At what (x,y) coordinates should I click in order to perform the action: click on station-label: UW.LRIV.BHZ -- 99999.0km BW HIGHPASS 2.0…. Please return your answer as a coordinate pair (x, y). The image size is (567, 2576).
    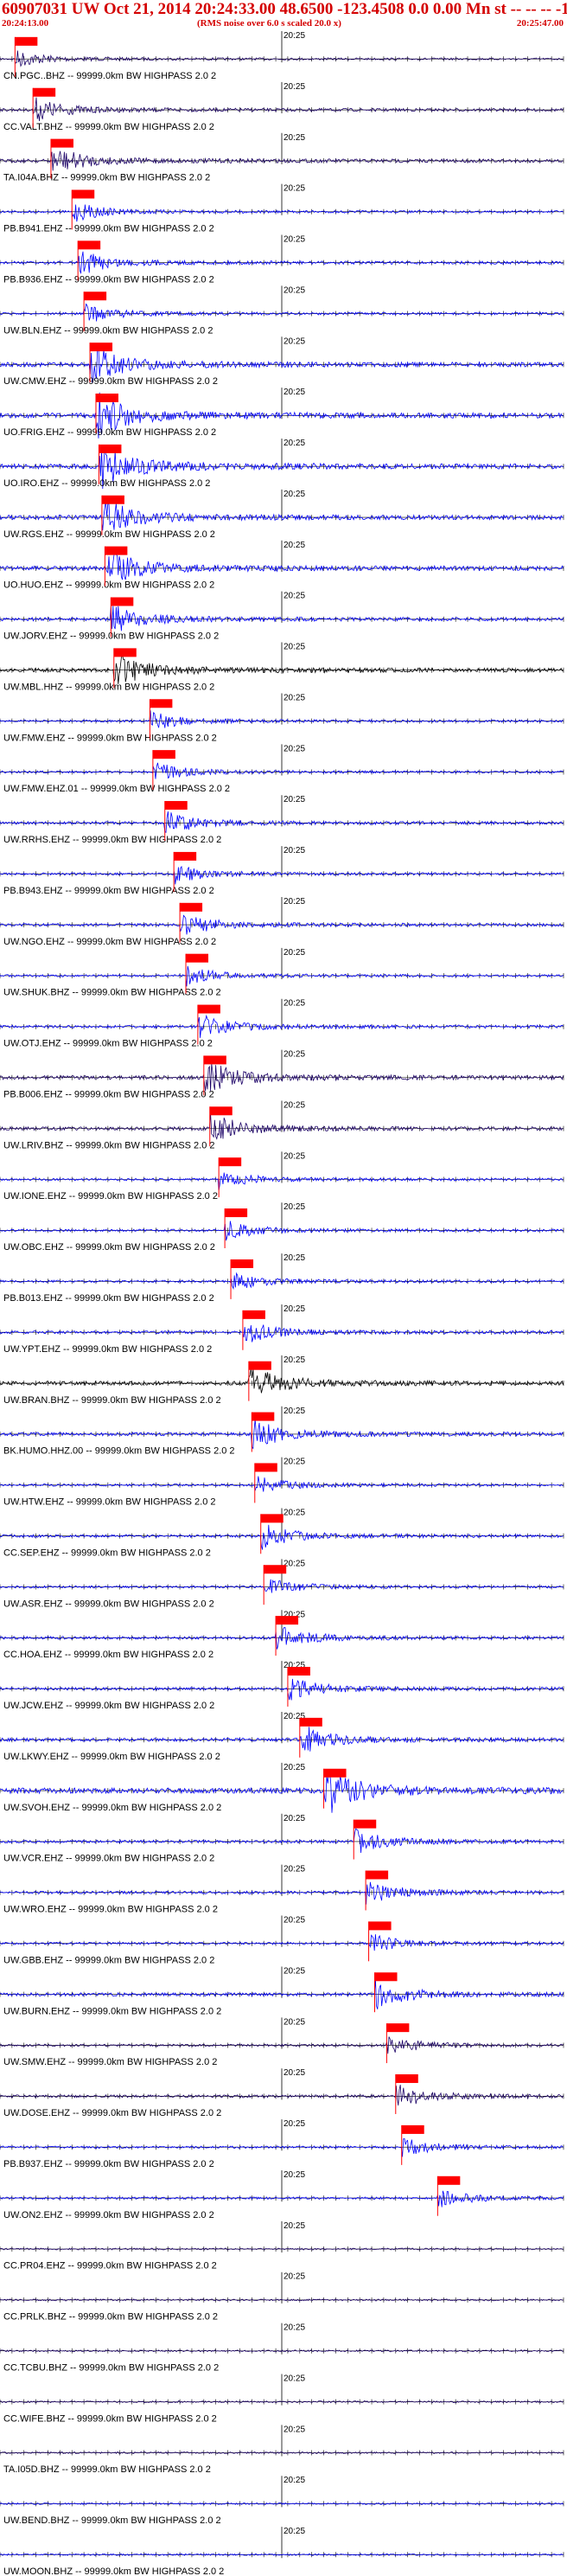
    Looking at the image, I should click on (109, 1145).